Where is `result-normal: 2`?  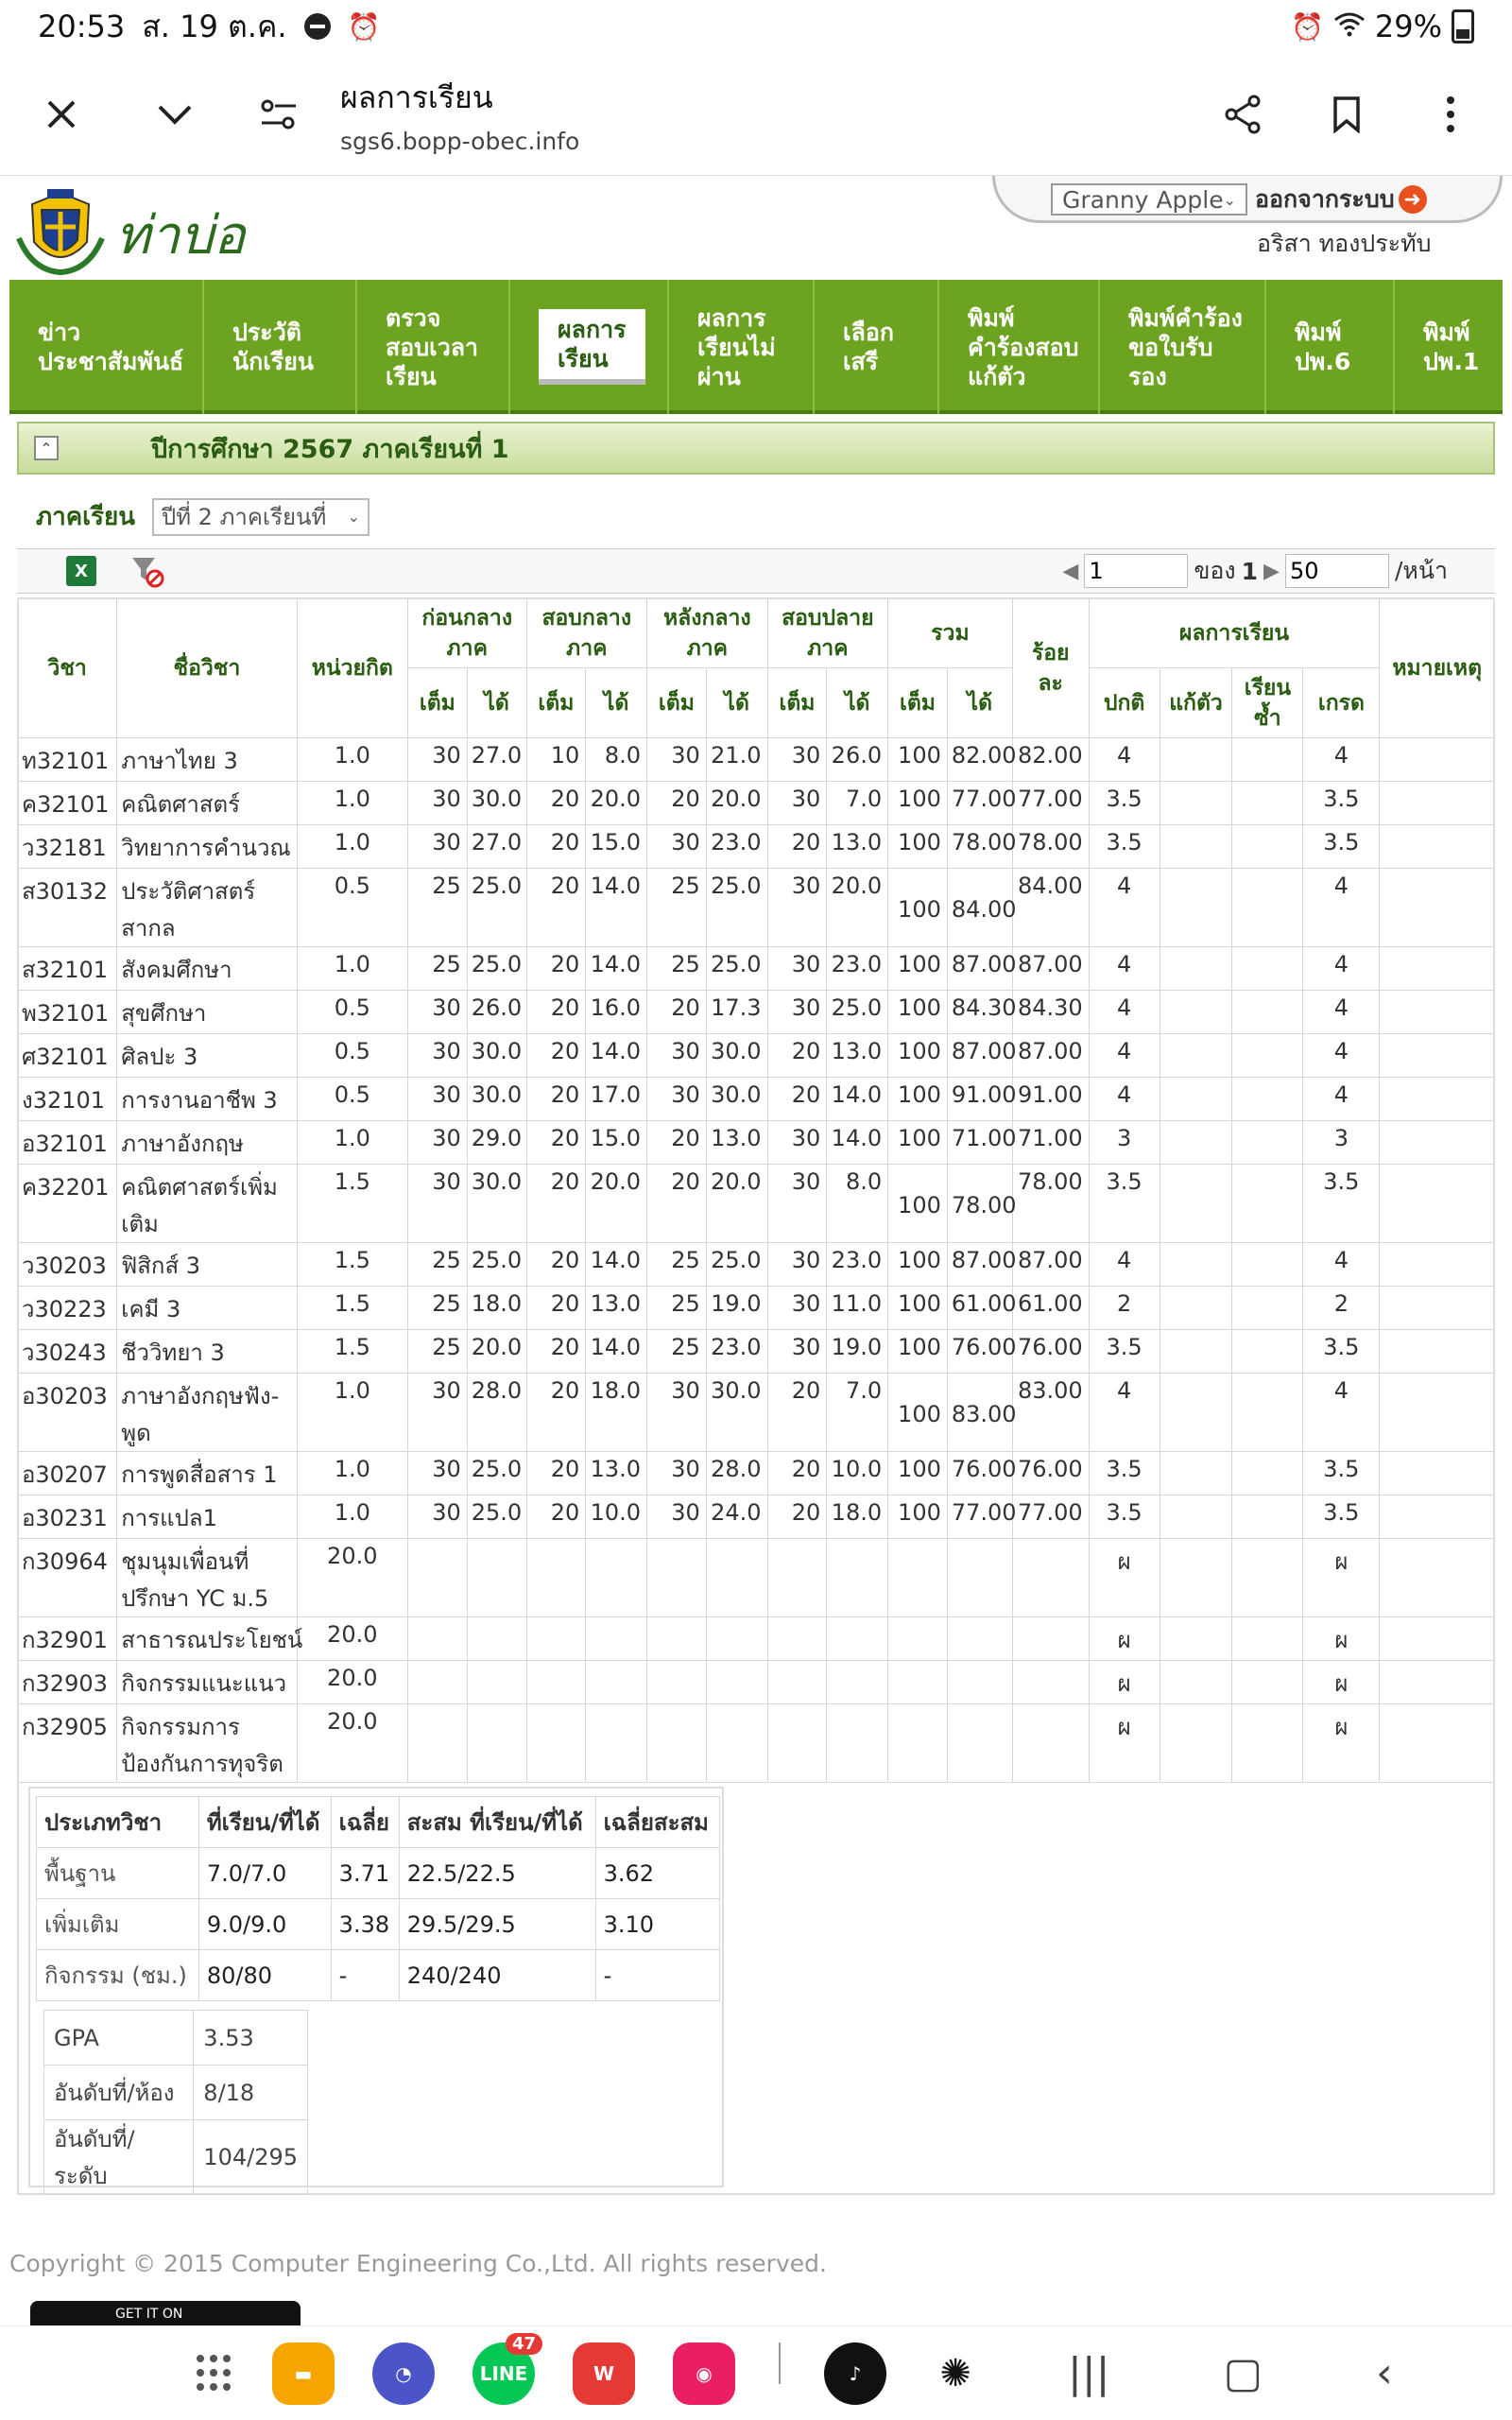 result-normal: 2 is located at coordinates (1124, 1308).